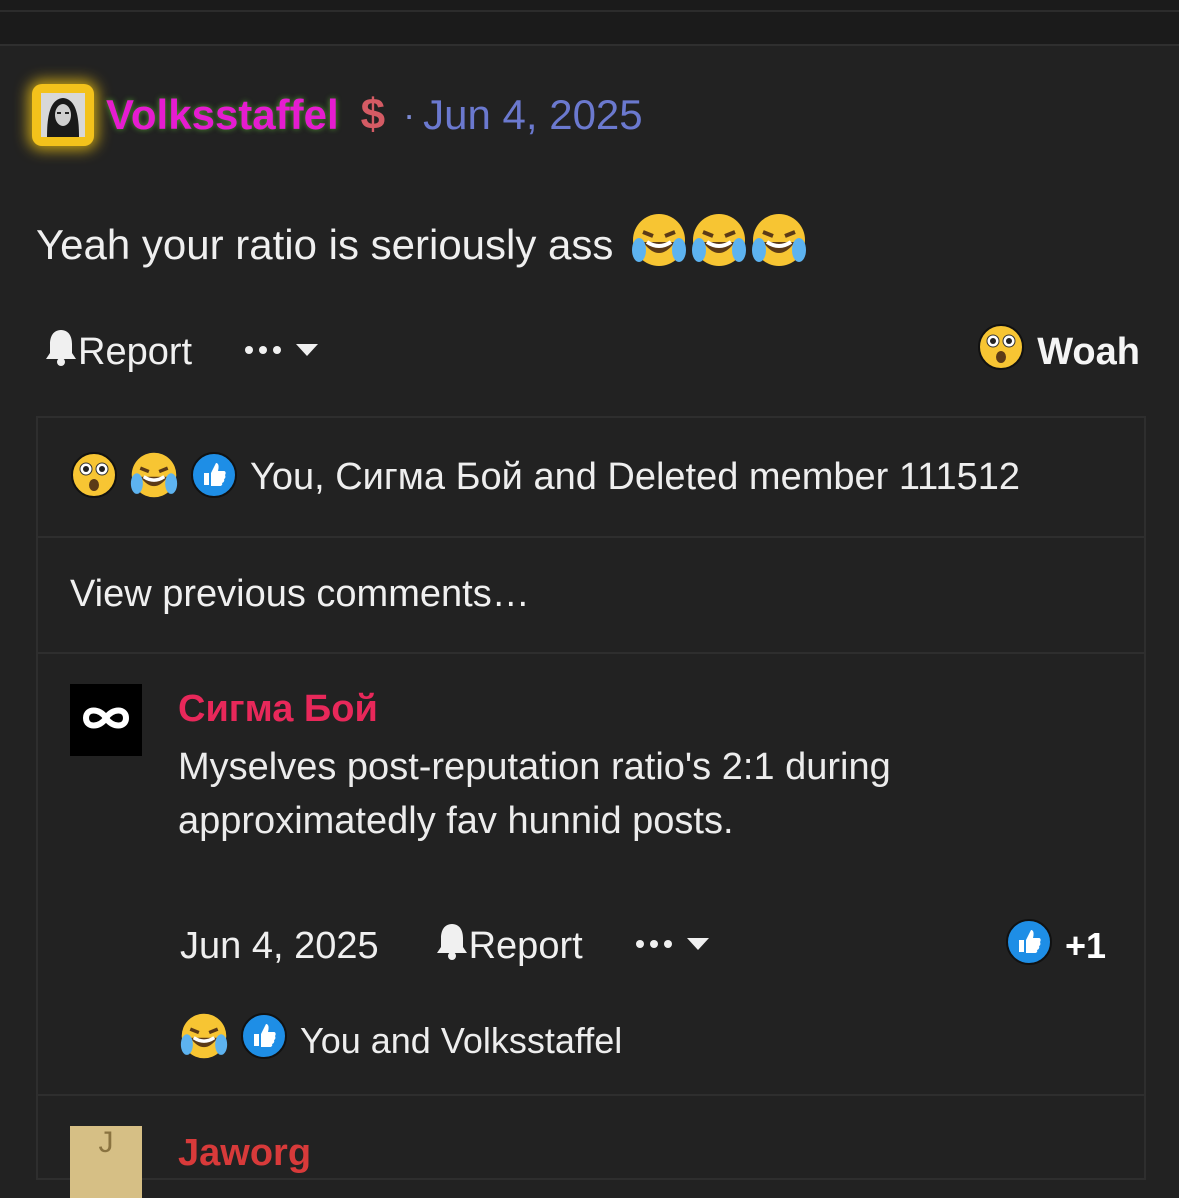 The height and width of the screenshot is (1198, 1179). I want to click on avatar-image, so click(63, 115).